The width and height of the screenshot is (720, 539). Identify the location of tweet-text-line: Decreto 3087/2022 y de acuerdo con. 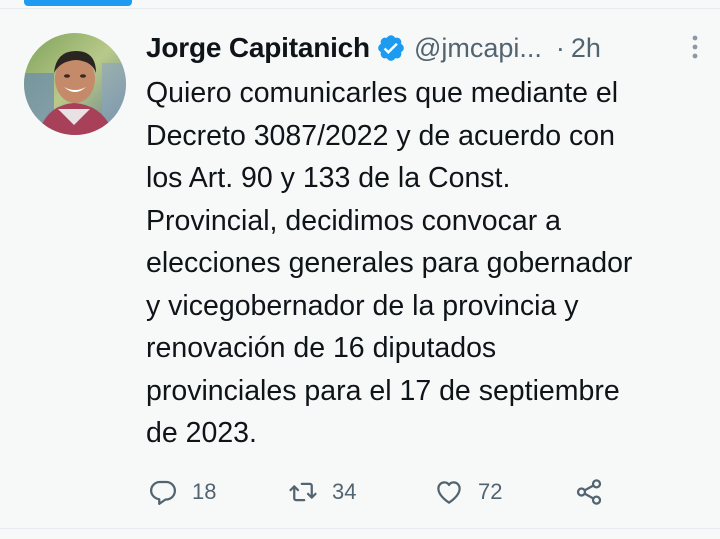
(380, 135).